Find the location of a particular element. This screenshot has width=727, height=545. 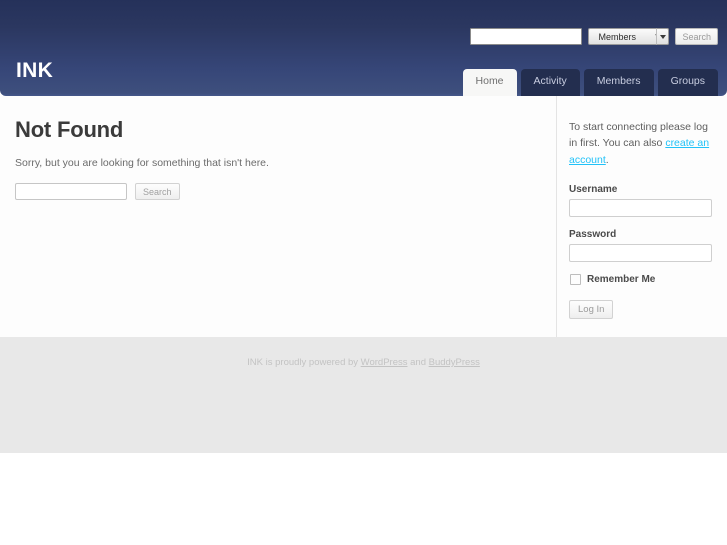

header-search-scope-wrap: Members is located at coordinates (629, 36).